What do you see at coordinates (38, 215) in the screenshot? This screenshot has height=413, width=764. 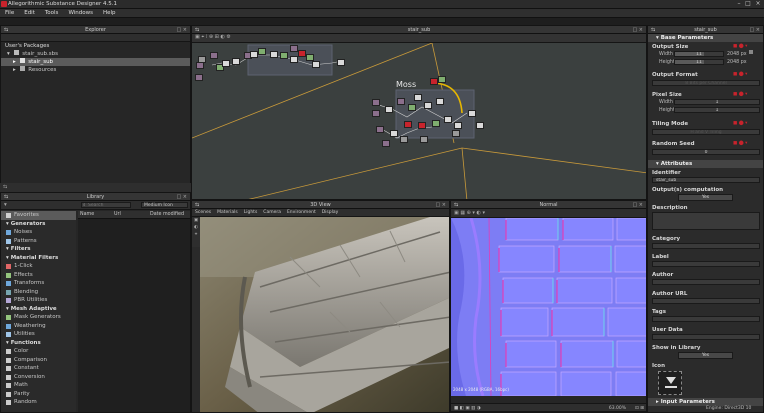 I see `library-item: Favorites` at bounding box center [38, 215].